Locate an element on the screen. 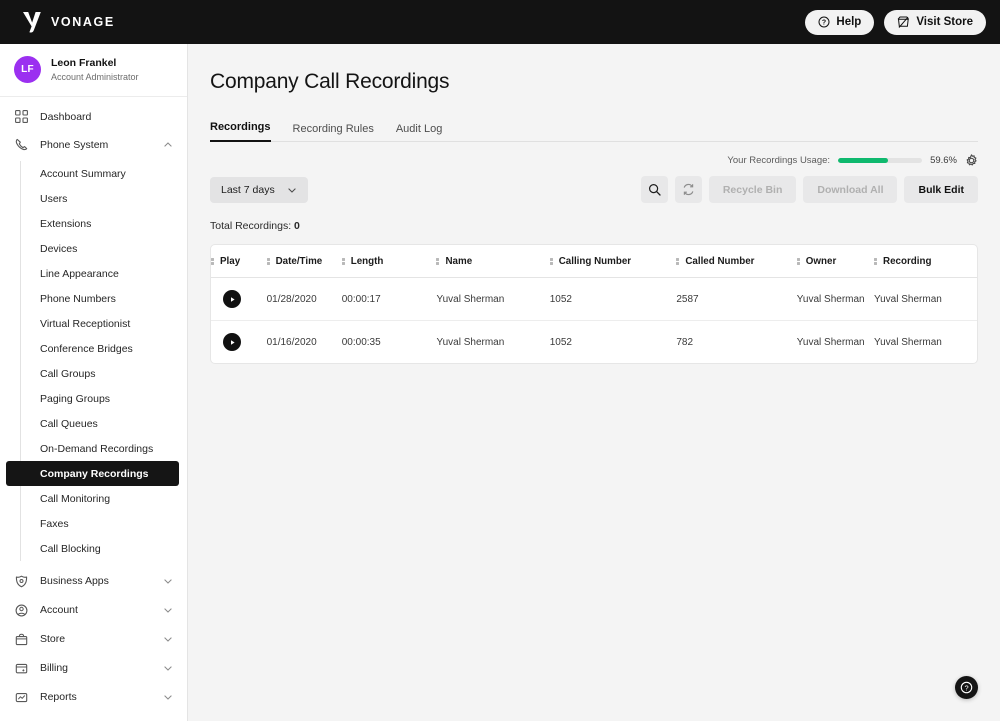  date-range-filter: Last 7 days is located at coordinates (259, 189).